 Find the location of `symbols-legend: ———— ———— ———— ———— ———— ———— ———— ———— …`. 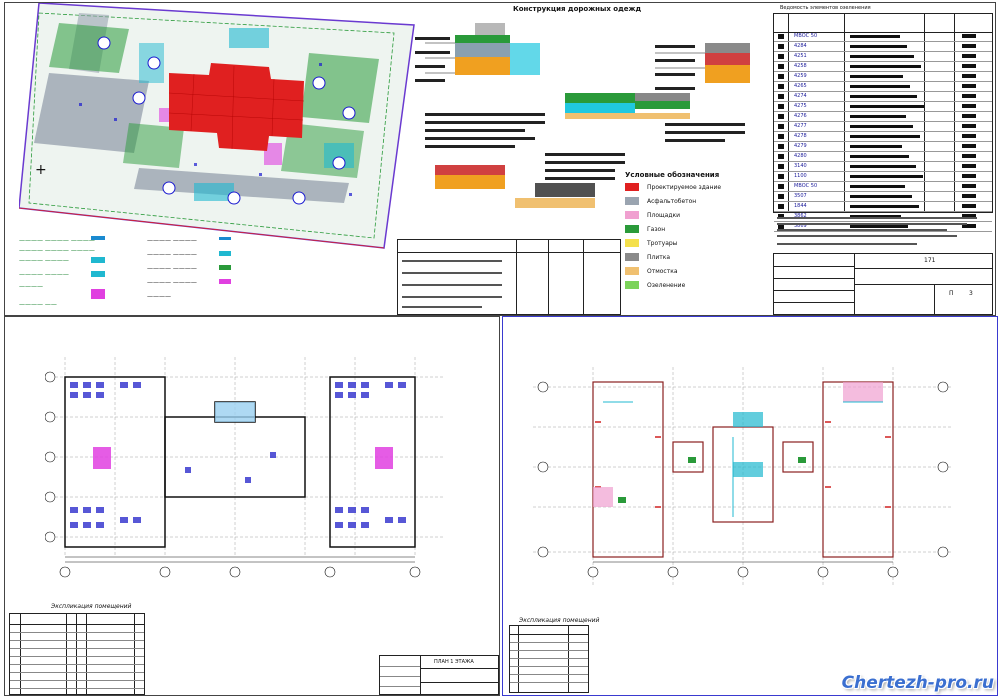

symbols-legend: ———— ———— ———— ———— ———— ———— ———— ———— … is located at coordinates (129, 273).